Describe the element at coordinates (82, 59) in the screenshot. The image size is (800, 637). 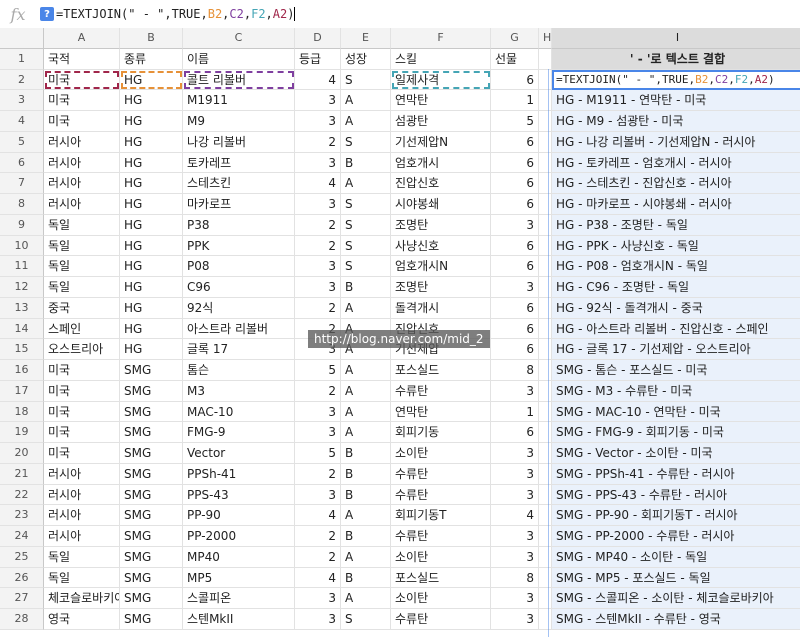
I see `header-cell-a: 국적` at that location.